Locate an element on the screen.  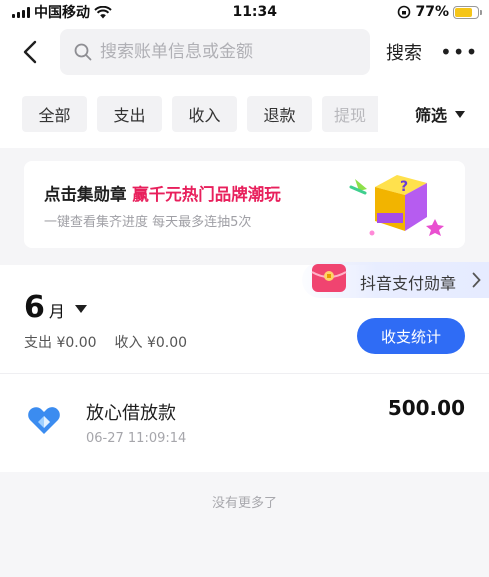
status-bar: 中国移动 11:34 77% is located at coordinates (244, 12).